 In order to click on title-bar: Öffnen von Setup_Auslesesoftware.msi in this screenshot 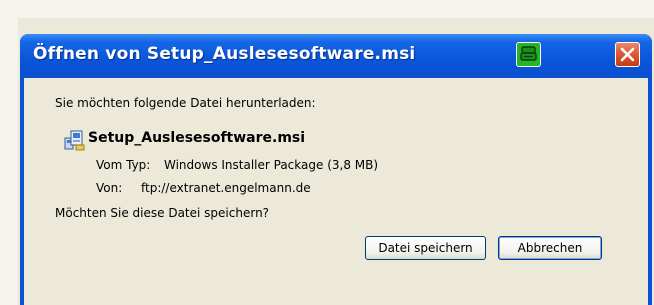, I will do `click(336, 56)`.